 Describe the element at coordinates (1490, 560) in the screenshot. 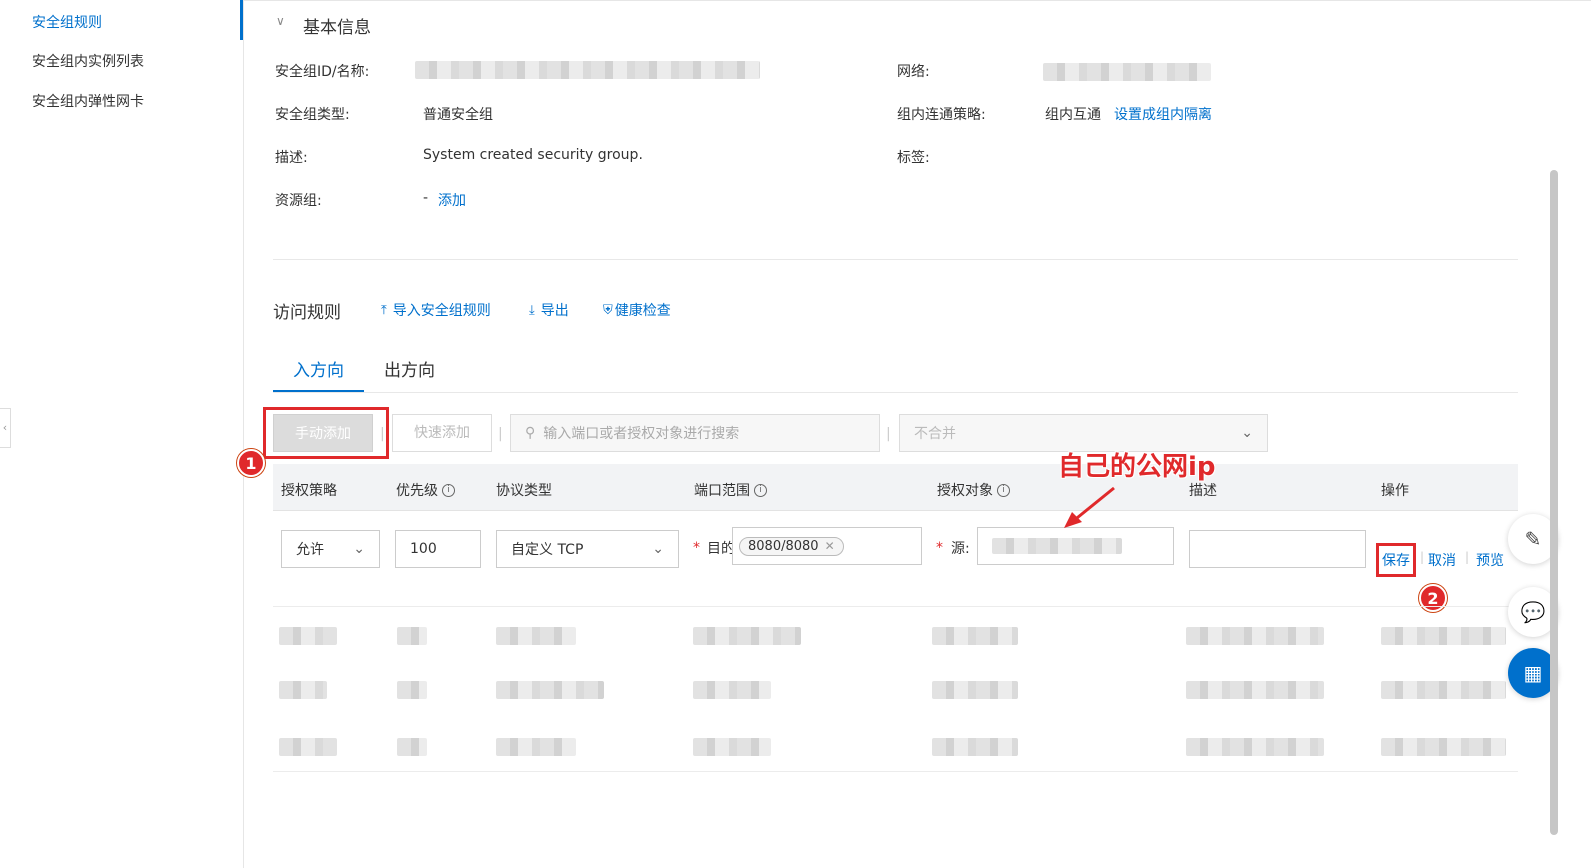

I see `preview-button: 预览` at that location.